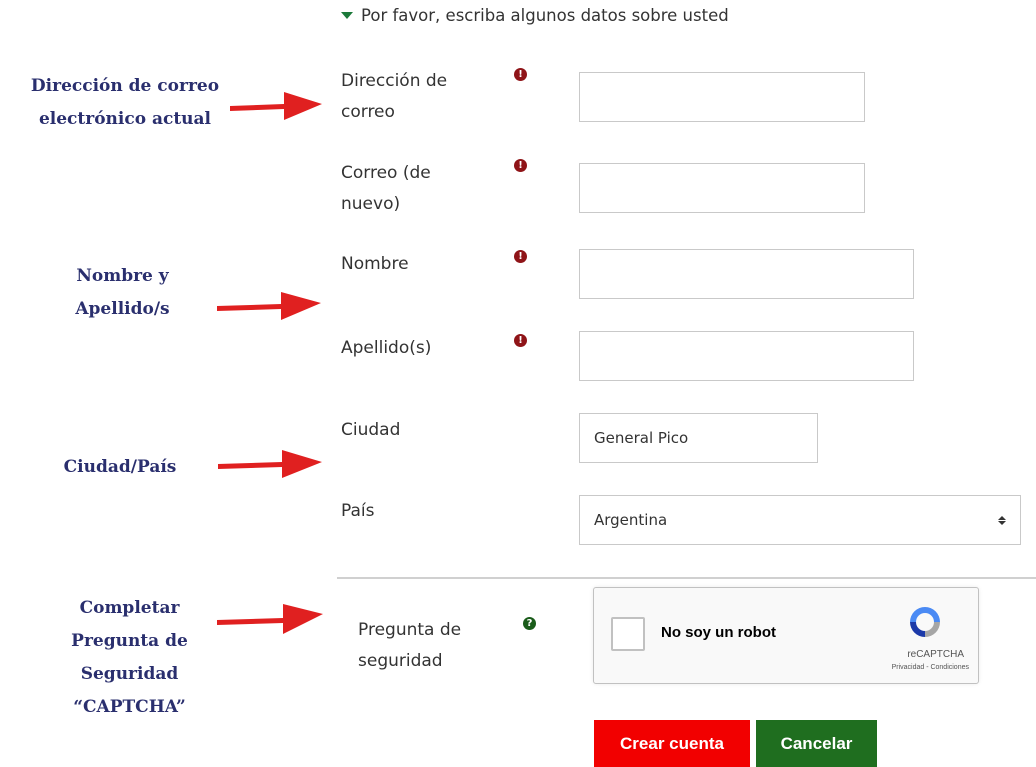 This screenshot has height=767, width=1036. I want to click on recaptcha-checkbox, so click(628, 634).